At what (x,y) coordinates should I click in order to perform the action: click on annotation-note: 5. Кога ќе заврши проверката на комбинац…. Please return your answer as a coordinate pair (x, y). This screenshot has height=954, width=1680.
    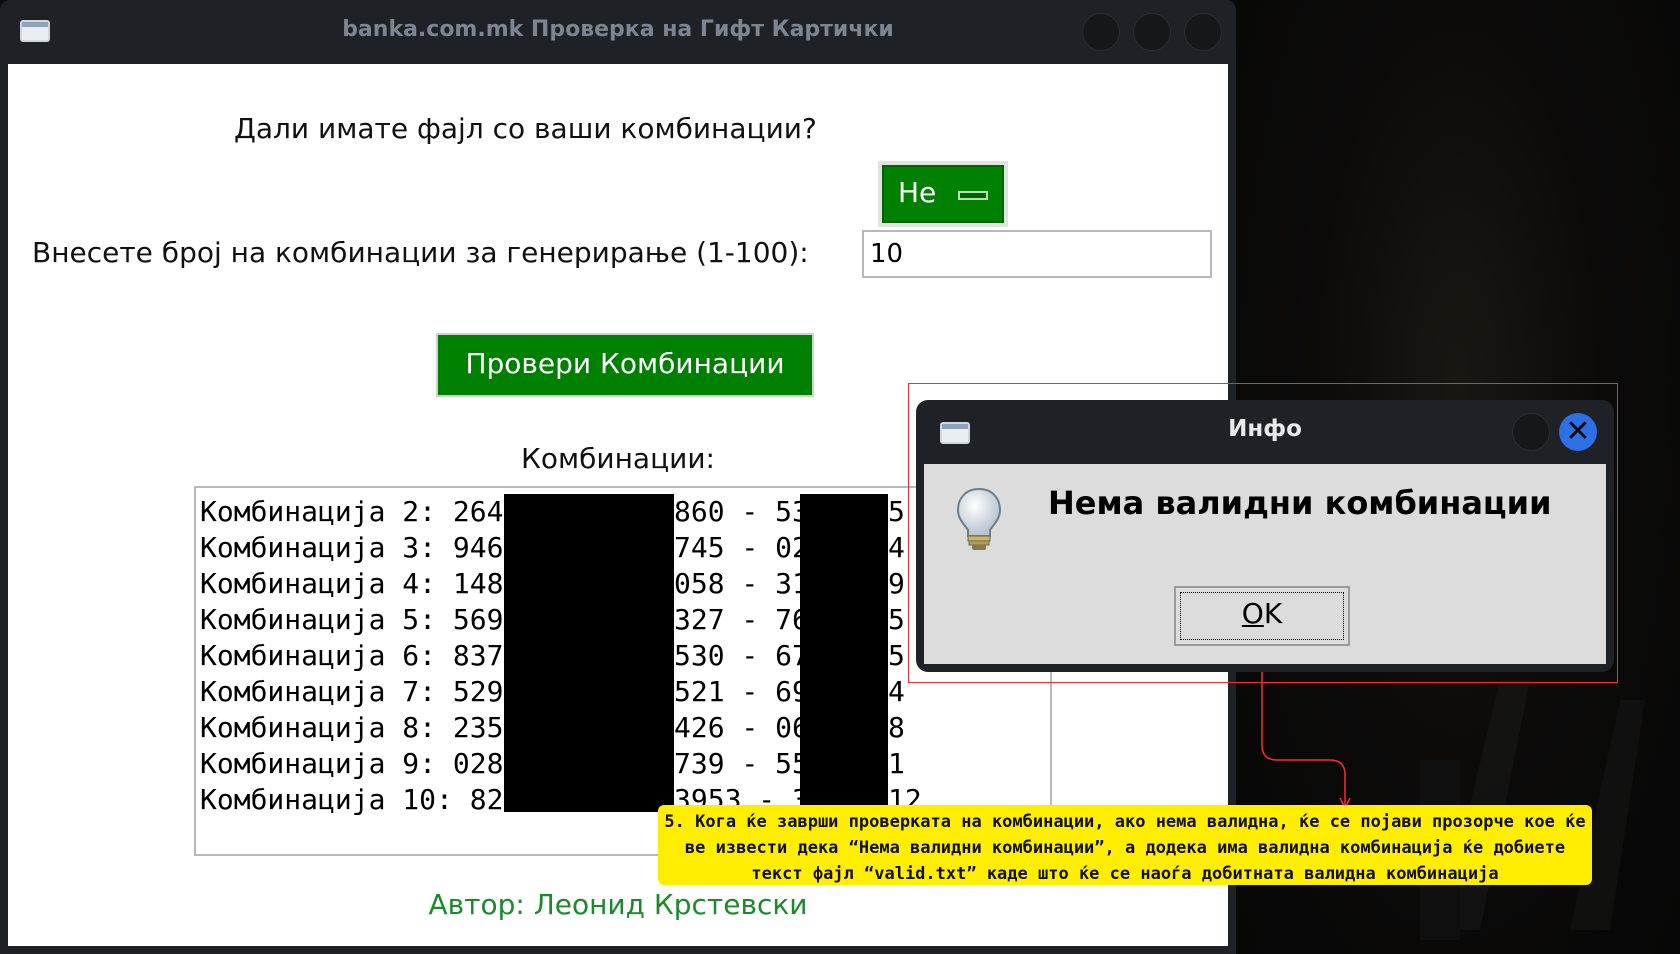
    Looking at the image, I should click on (1125, 845).